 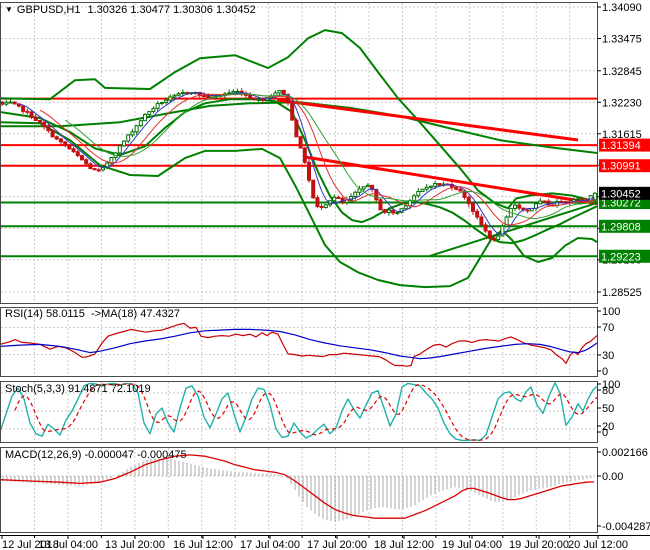 What do you see at coordinates (622, 8) in the screenshot?
I see `main-axis-tick-label: 1.34090` at bounding box center [622, 8].